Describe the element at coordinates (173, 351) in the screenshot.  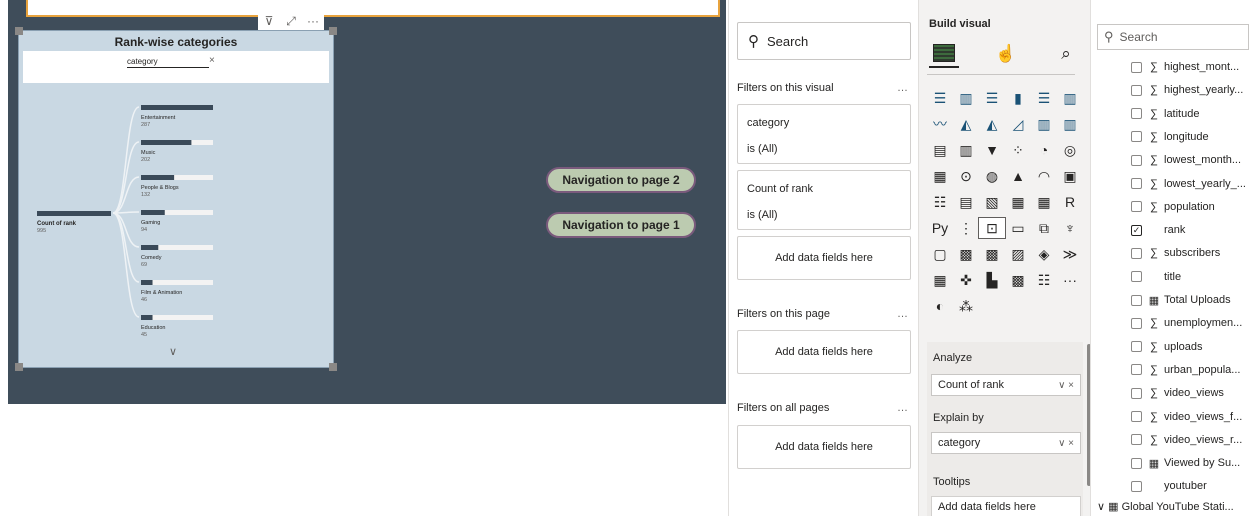
I see `chevron-down-icon: ∨` at that location.